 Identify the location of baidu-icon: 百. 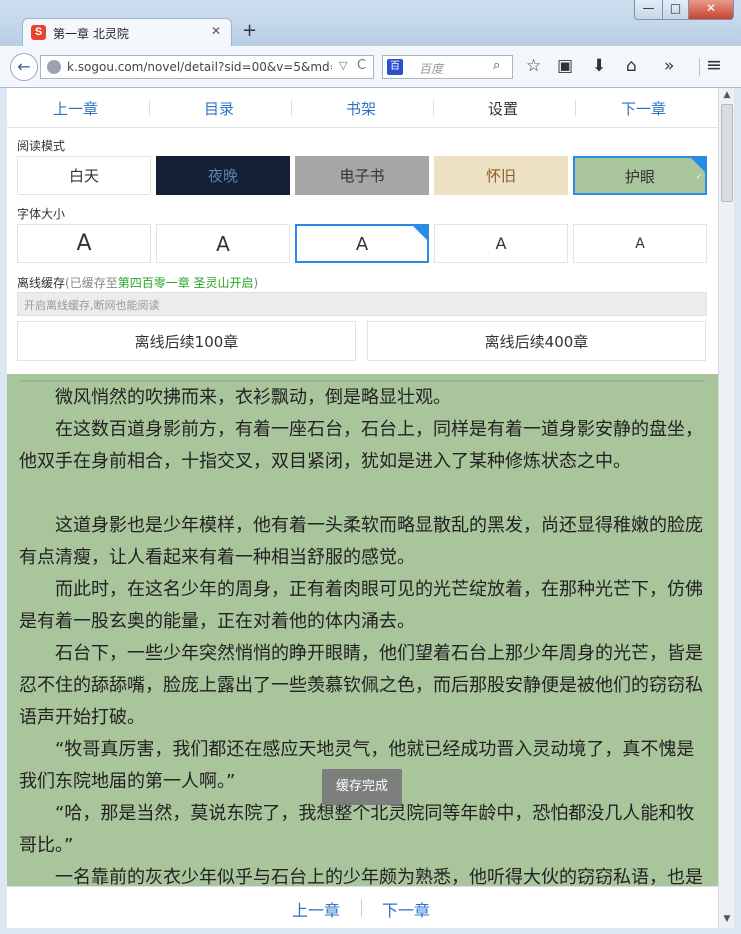
(395, 67).